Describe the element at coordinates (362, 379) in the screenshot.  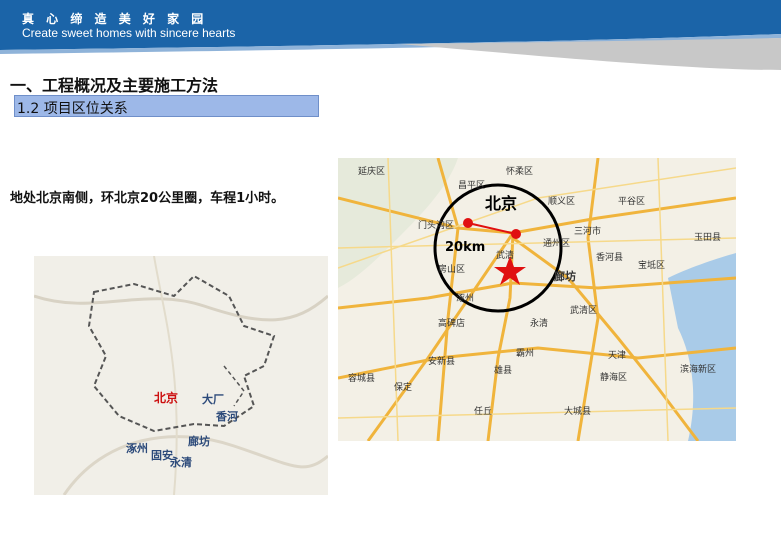
I see `place-rongcheng: 容城县` at that location.